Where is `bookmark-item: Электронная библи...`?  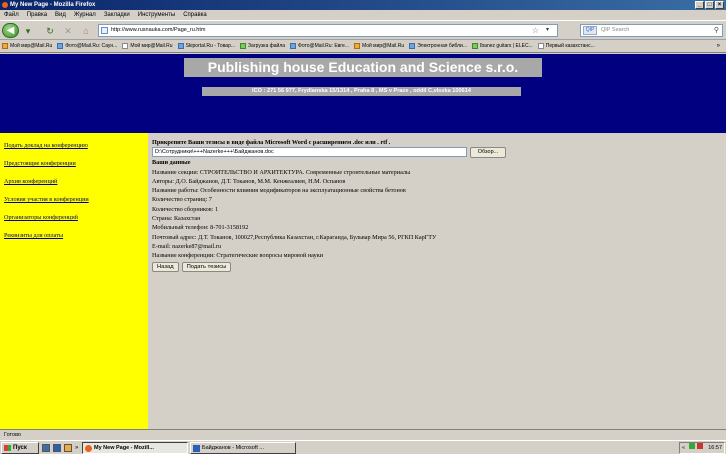
bookmark-item: Электронная библи... is located at coordinates (438, 46).